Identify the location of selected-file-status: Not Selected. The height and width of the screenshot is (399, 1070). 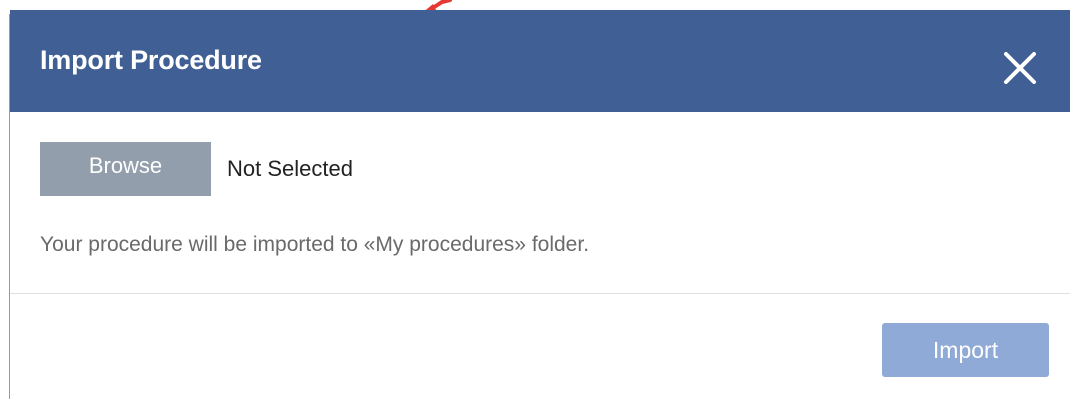
(290, 168).